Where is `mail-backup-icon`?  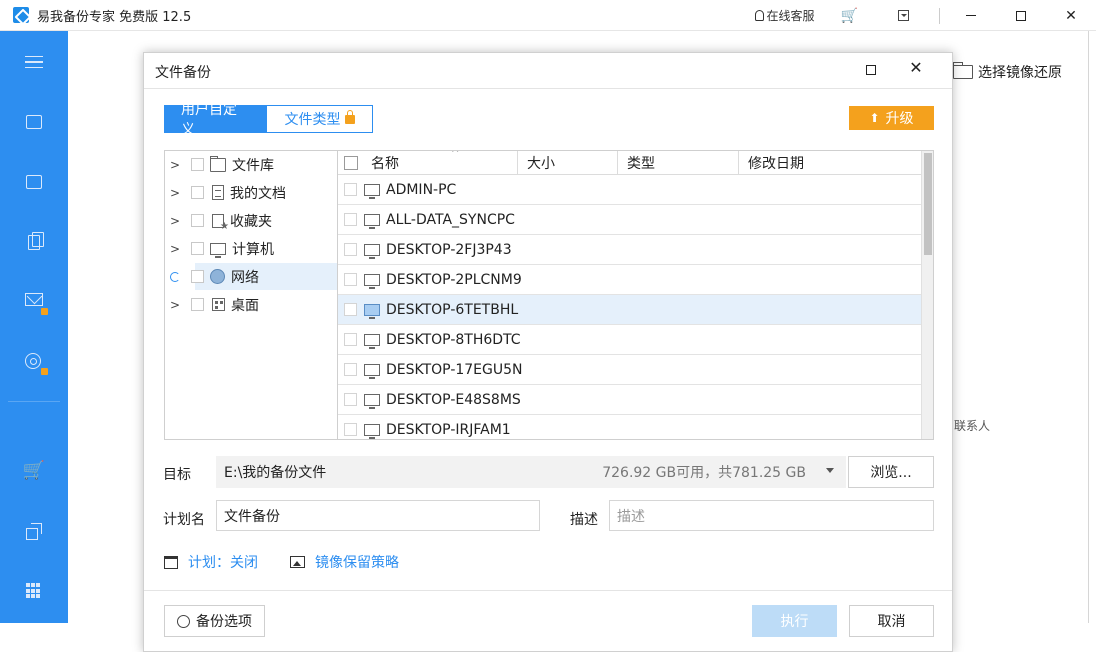
mail-backup-icon is located at coordinates (34, 299).